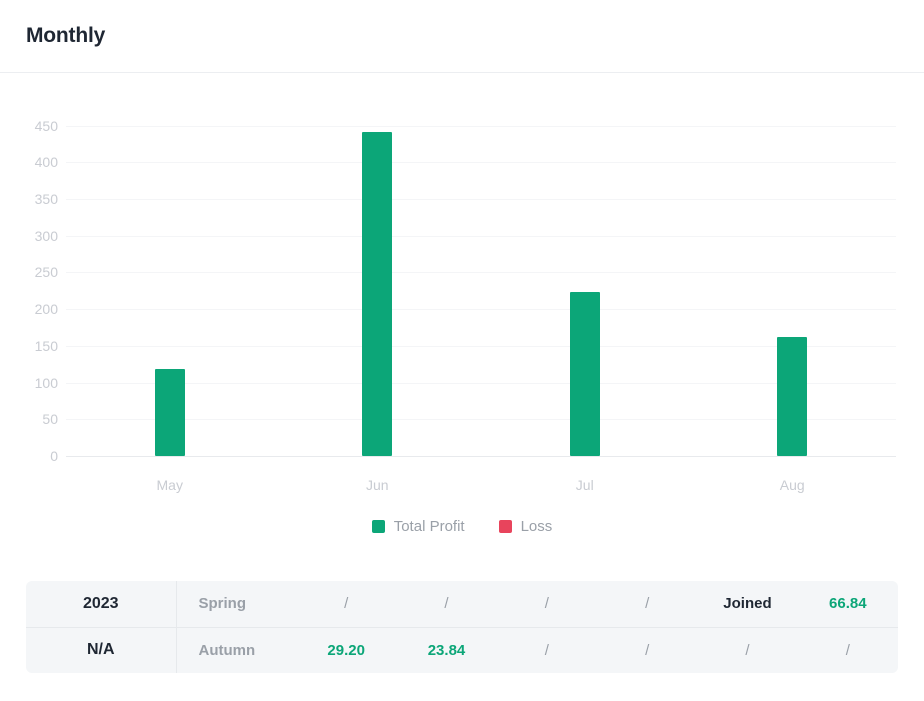 This screenshot has height=701, width=924. I want to click on legend-item: Total Profit, so click(418, 526).